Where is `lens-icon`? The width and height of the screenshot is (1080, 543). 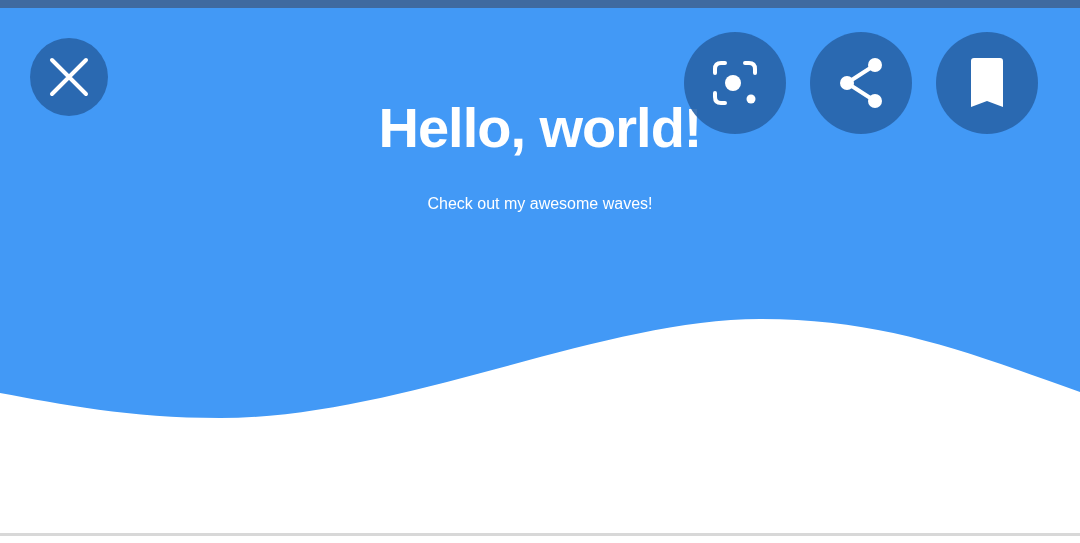
lens-icon is located at coordinates (735, 83).